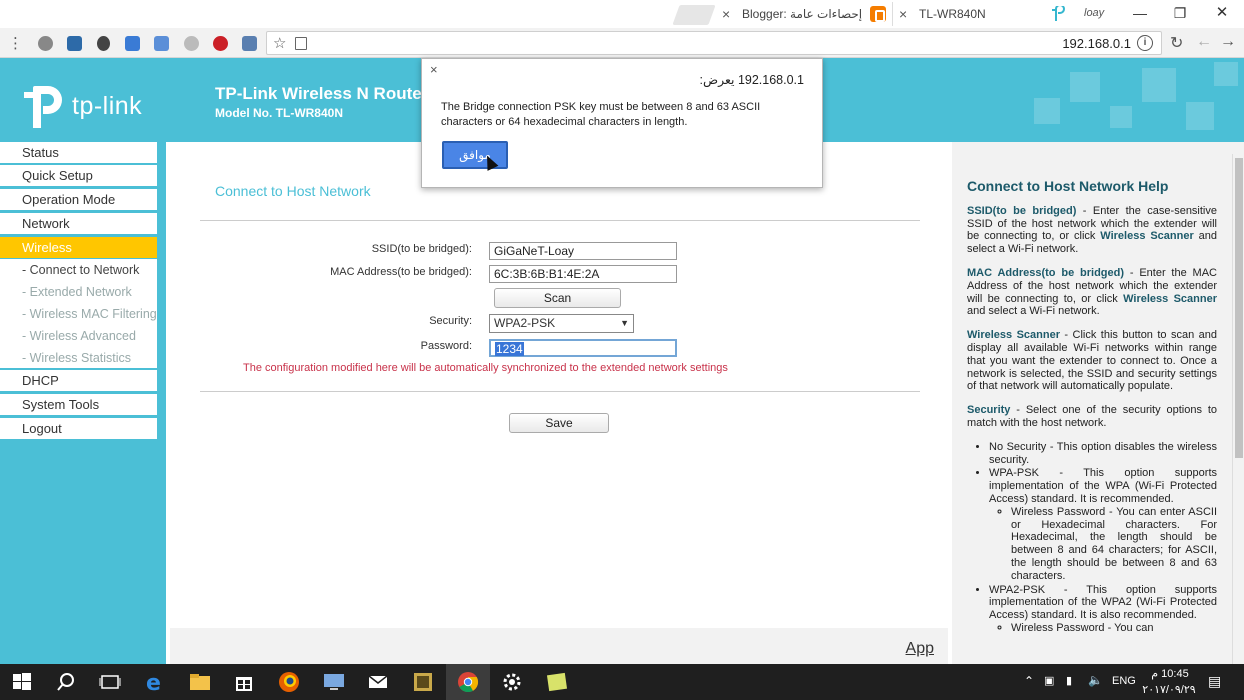 The width and height of the screenshot is (1244, 700). Describe the element at coordinates (583, 348) in the screenshot. I see `password-input: 1234` at that location.